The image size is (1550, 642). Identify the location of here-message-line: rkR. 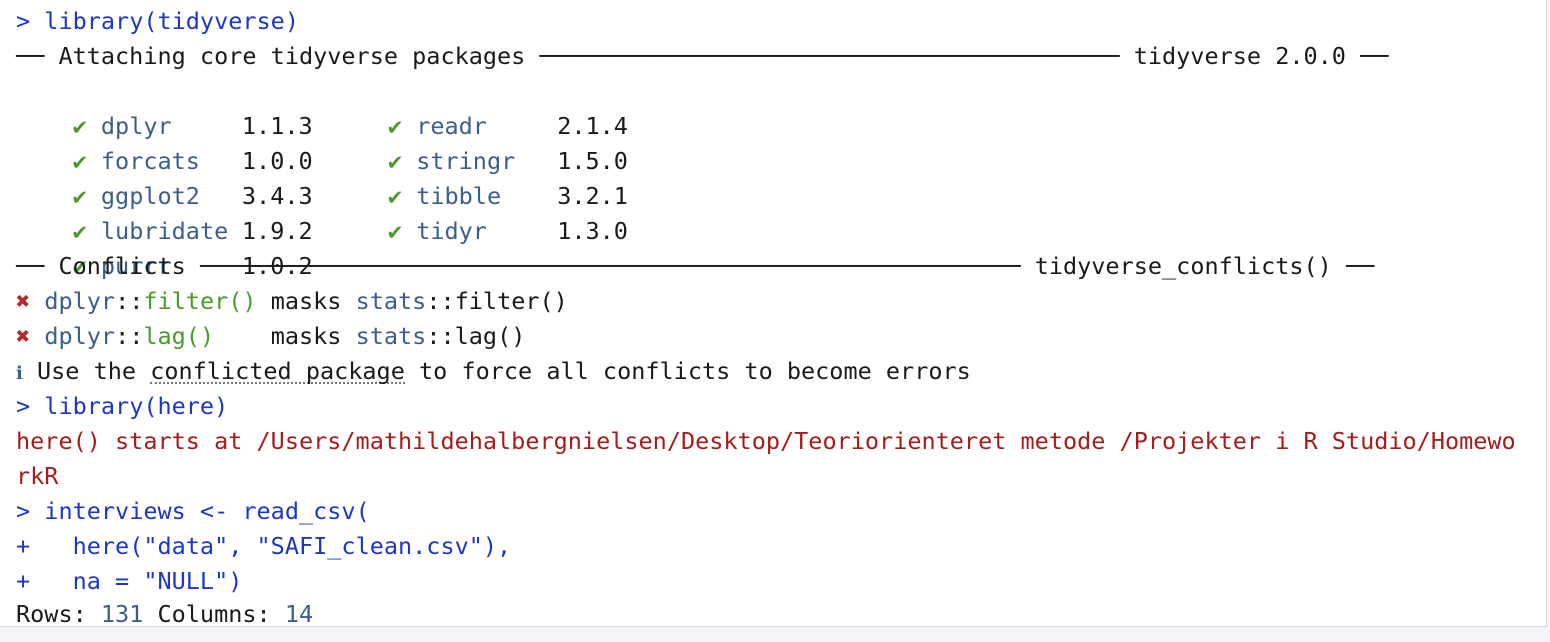
(37, 476).